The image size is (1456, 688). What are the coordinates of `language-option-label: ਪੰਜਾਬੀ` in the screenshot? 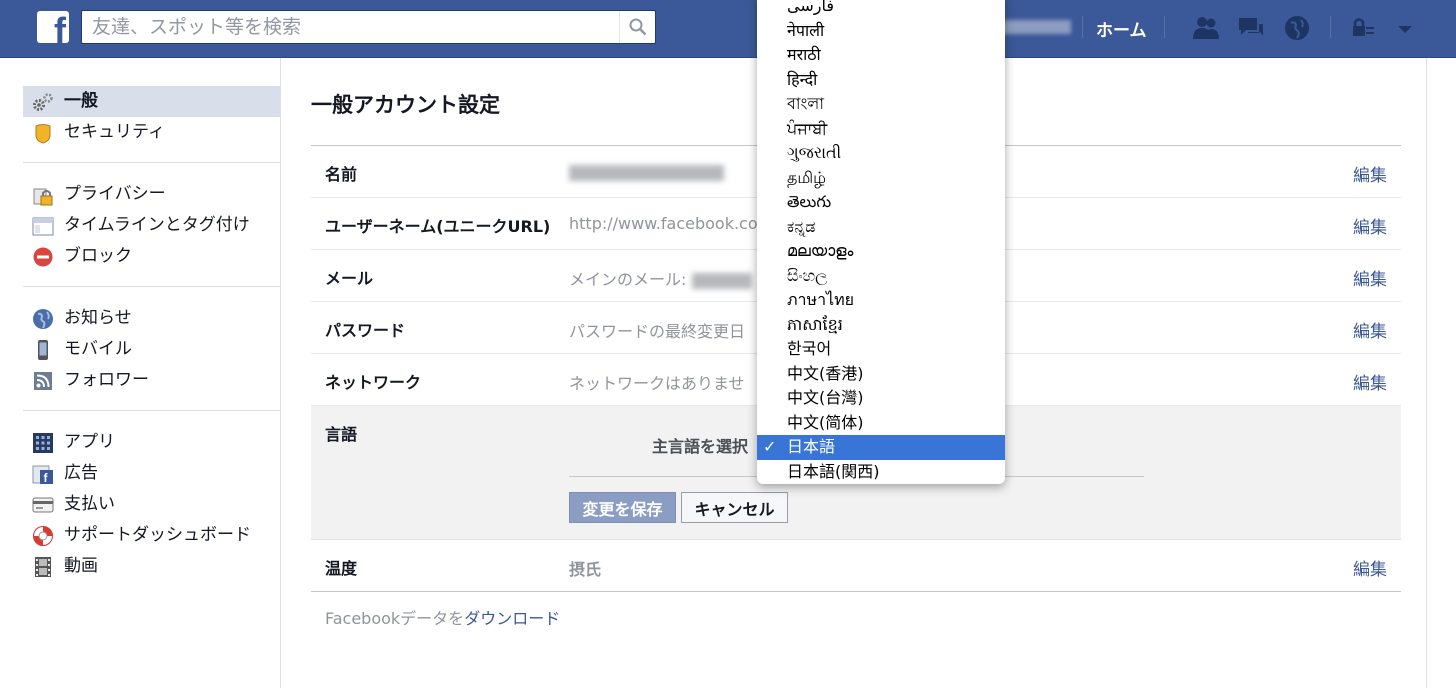 It's located at (807, 128).